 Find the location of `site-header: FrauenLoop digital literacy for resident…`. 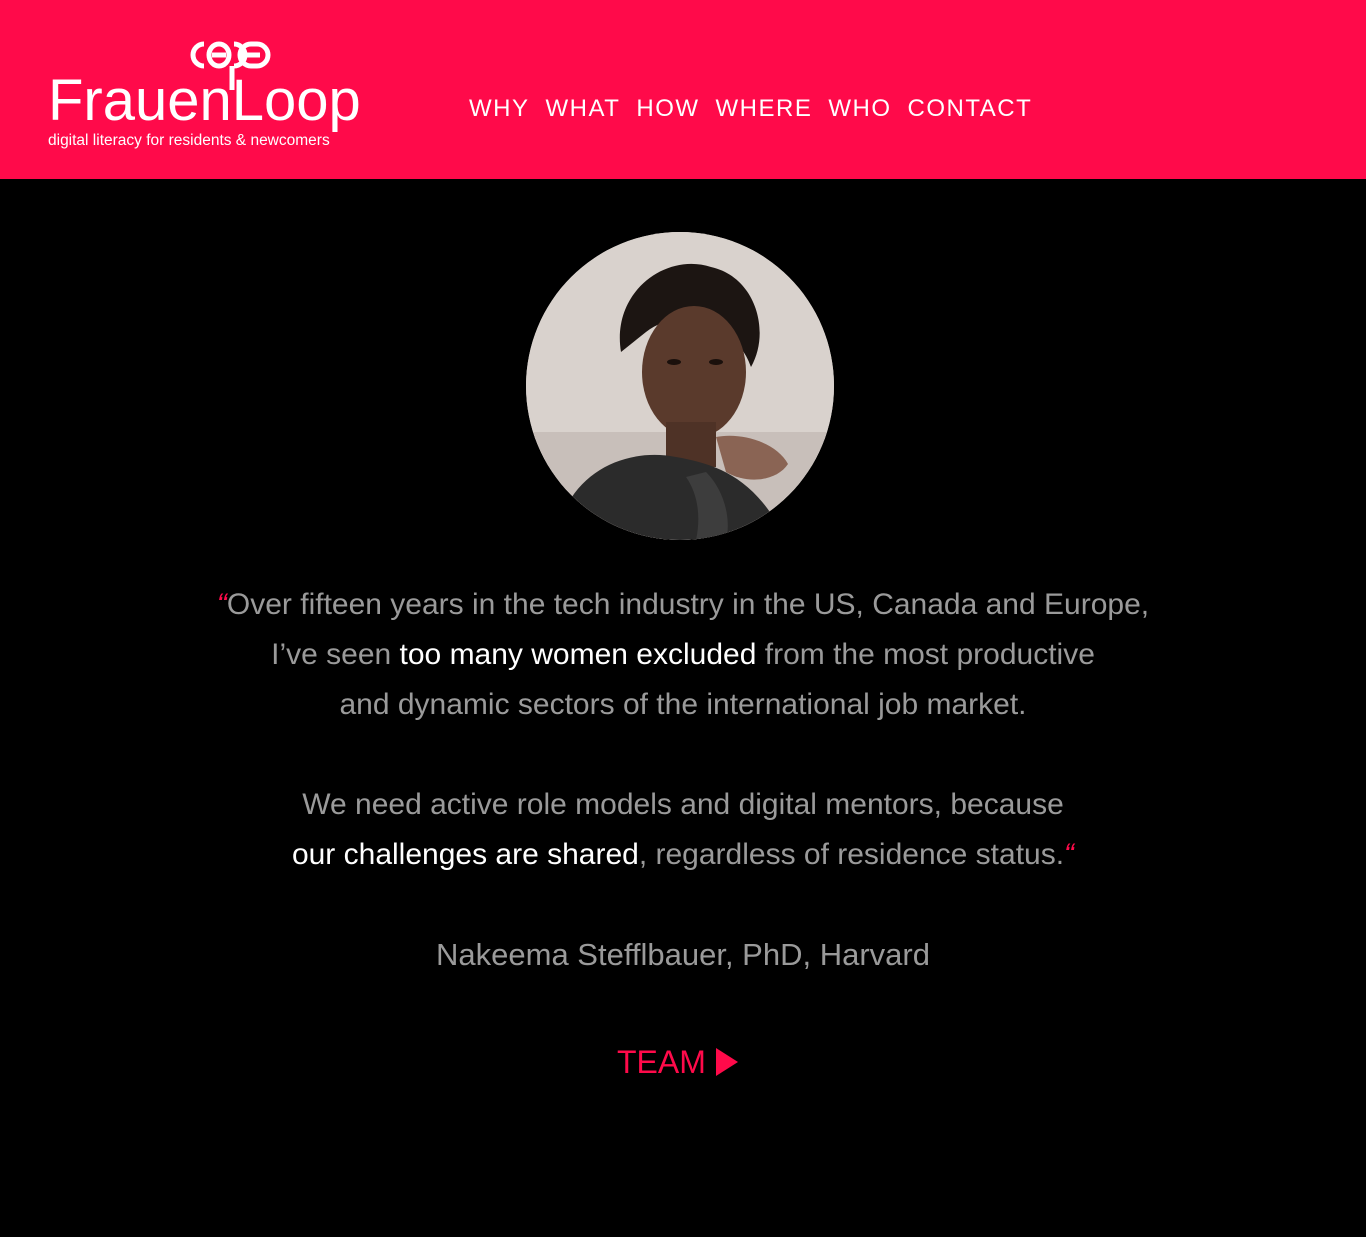

site-header: FrauenLoop digital literacy for resident… is located at coordinates (683, 89).